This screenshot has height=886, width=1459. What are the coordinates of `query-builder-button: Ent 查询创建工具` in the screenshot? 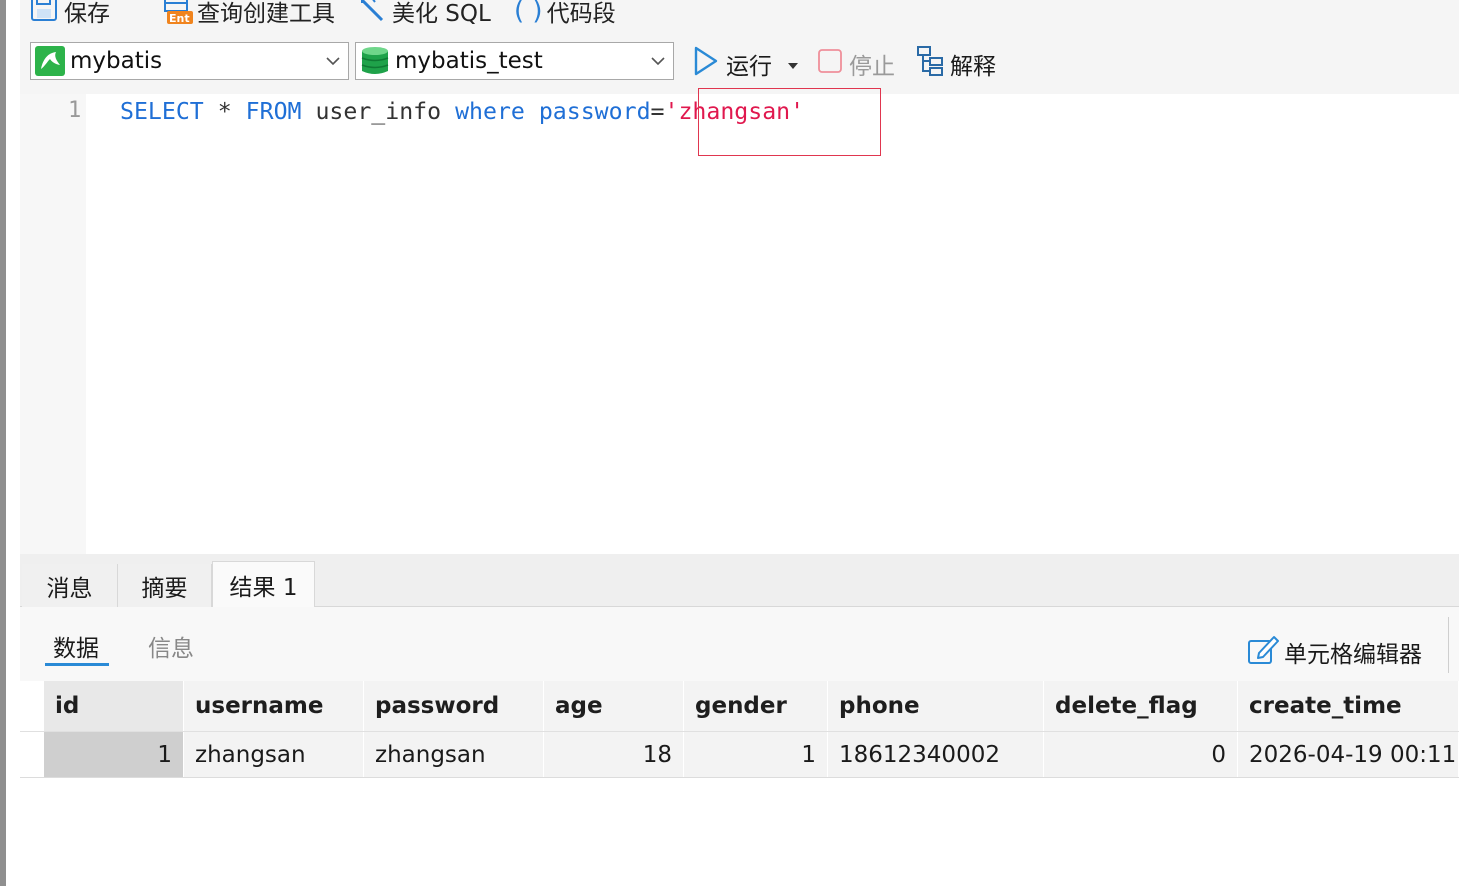 It's located at (248, 13).